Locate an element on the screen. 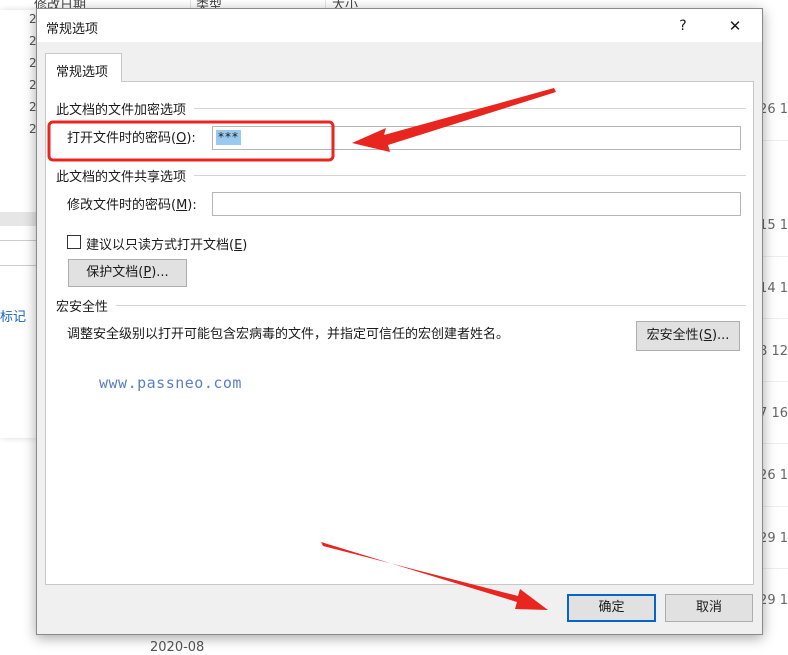 This screenshot has width=788, height=655. arrow-to-ok-icon is located at coordinates (434, 576).